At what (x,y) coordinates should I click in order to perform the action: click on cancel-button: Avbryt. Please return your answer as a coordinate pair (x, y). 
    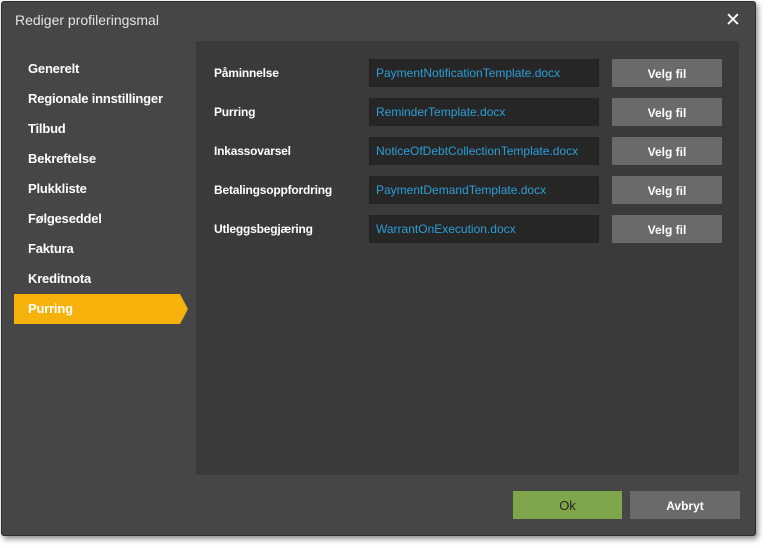
    Looking at the image, I should click on (685, 505).